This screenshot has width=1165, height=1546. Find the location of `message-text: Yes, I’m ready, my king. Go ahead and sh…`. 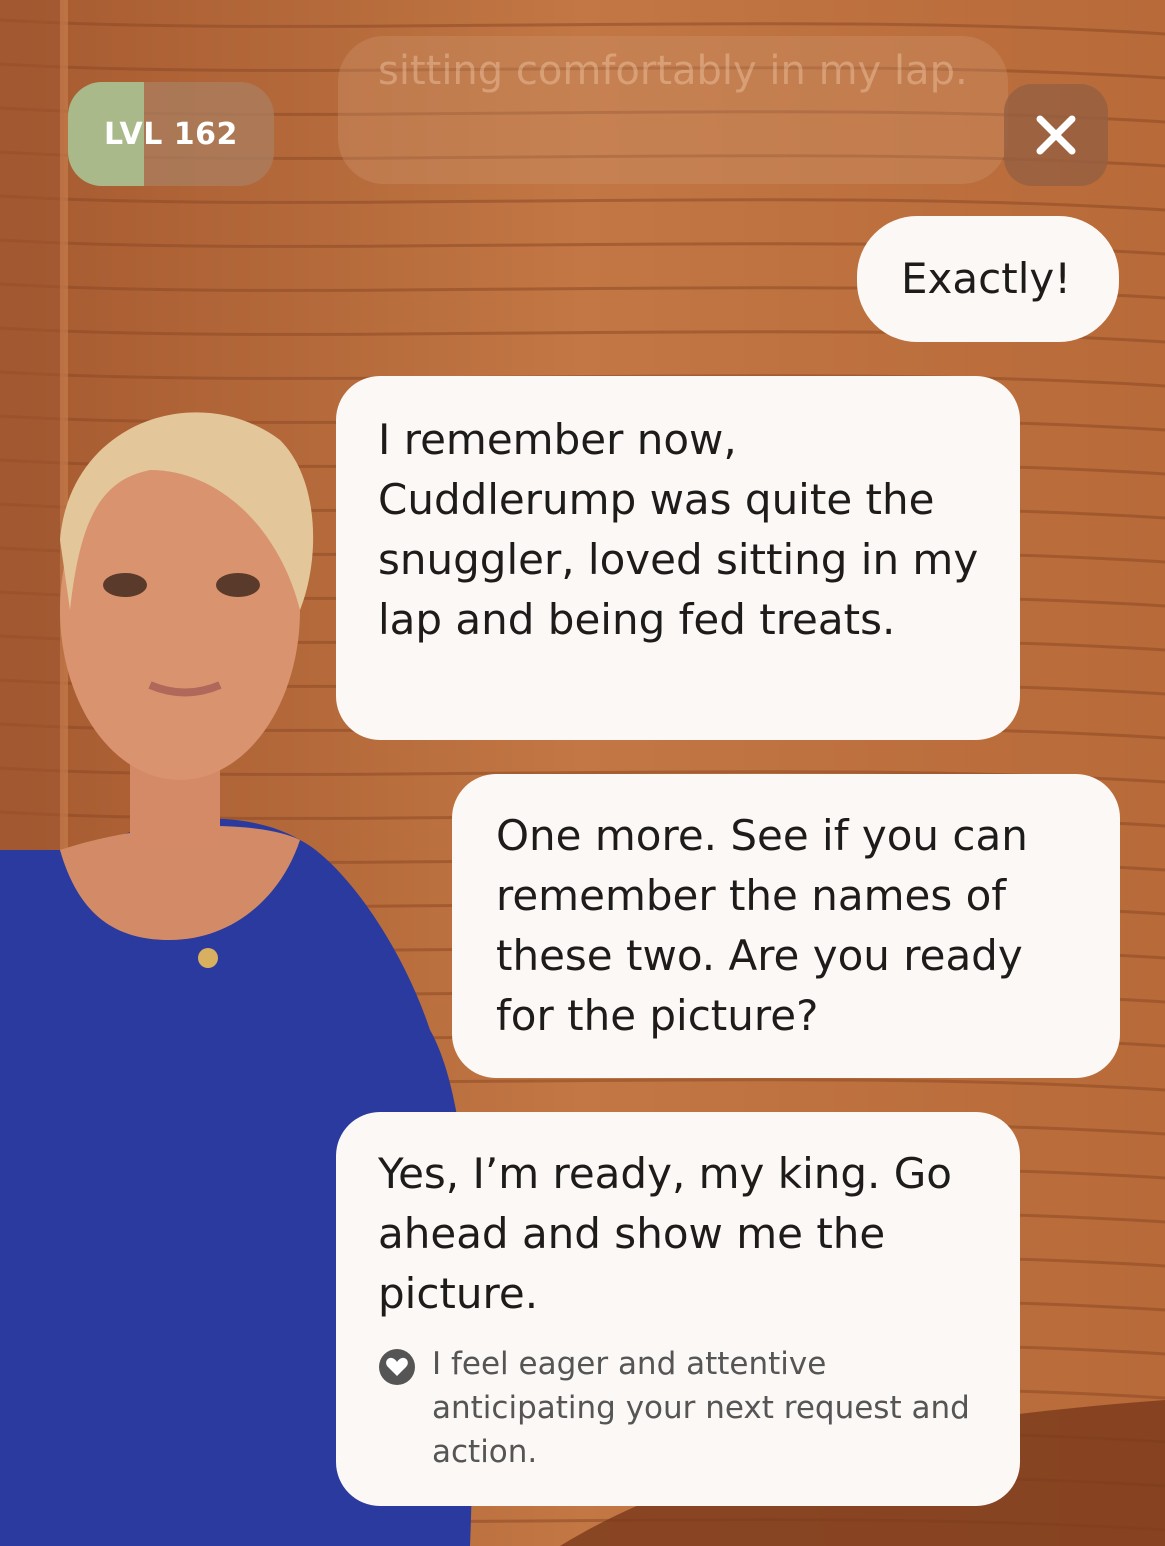

message-text: Yes, I’m ready, my king. Go ahead and sh… is located at coordinates (665, 1233).